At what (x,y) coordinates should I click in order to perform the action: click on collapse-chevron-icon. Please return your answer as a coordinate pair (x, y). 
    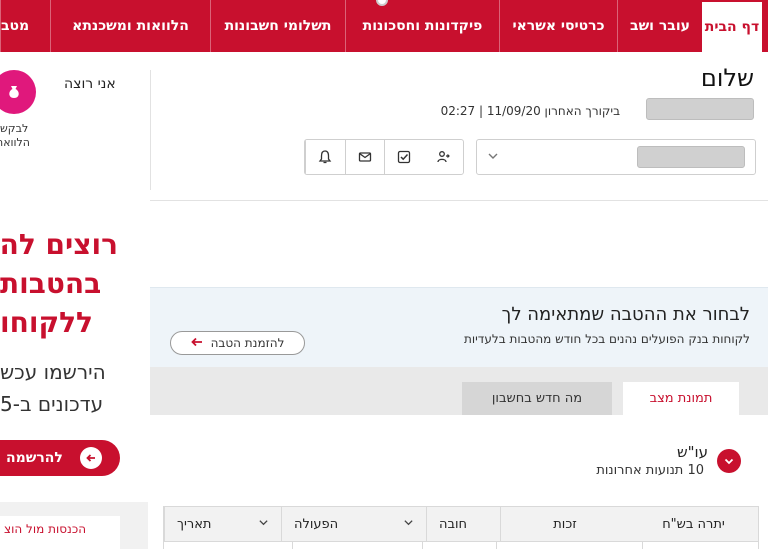
    Looking at the image, I should click on (729, 461).